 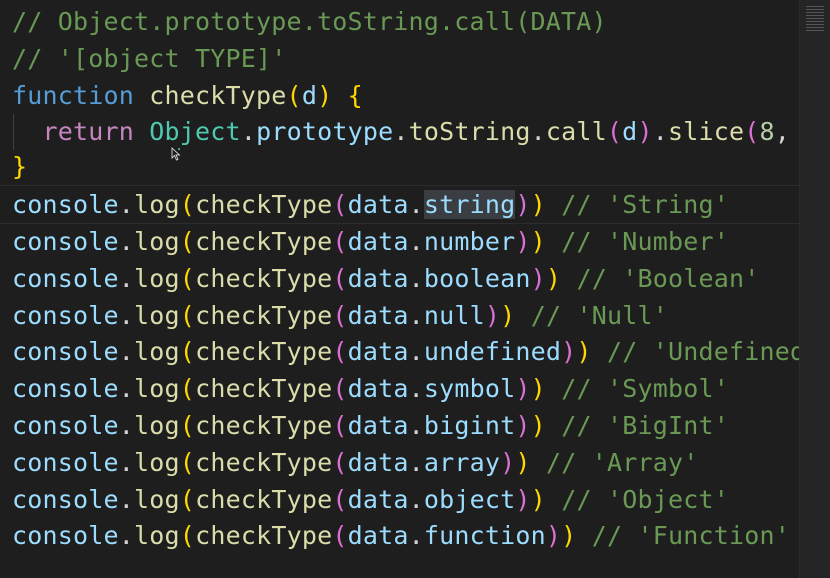 I want to click on code-line-2: // '[object TYPE]', so click(x=149, y=58).